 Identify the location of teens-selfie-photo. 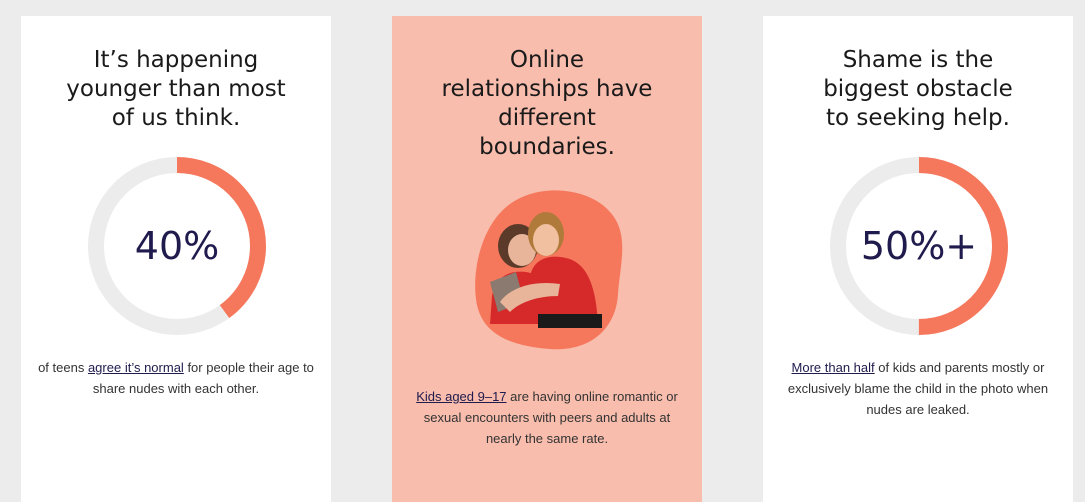
(549, 270).